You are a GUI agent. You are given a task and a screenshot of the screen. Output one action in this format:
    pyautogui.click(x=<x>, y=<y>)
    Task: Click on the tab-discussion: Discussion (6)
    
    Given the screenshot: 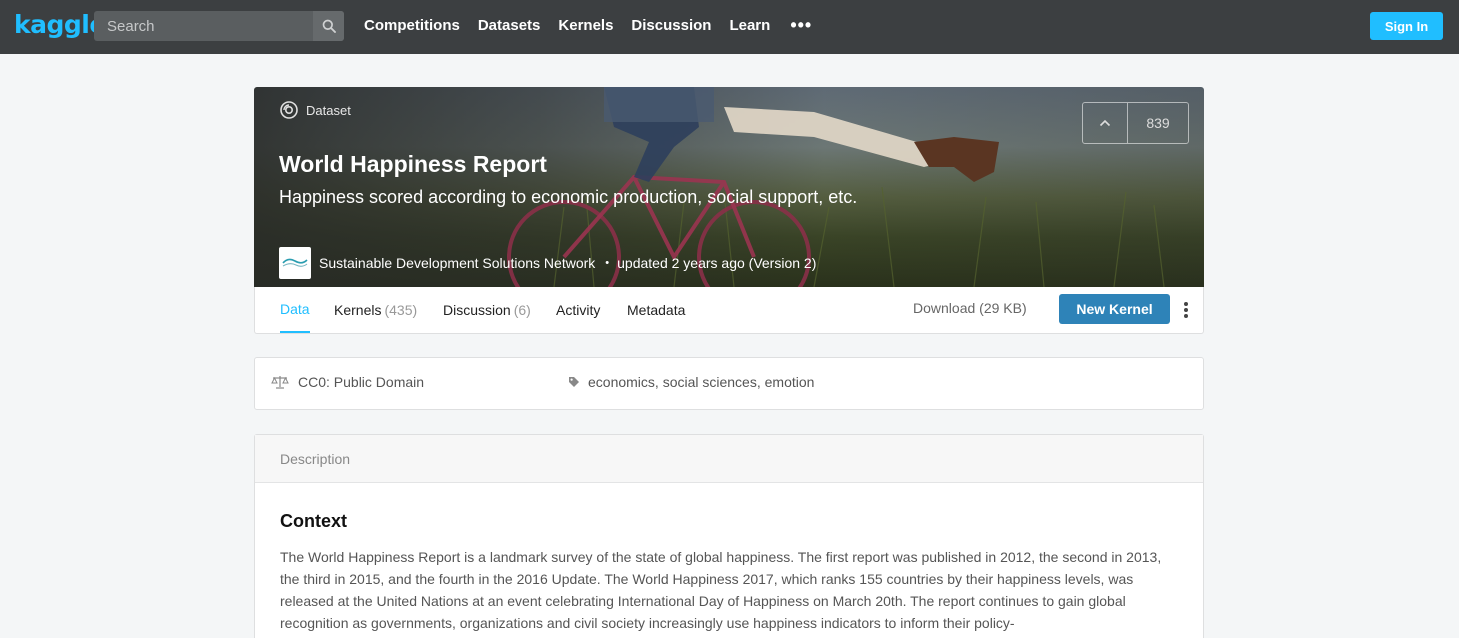 What is the action you would take?
    pyautogui.click(x=487, y=310)
    